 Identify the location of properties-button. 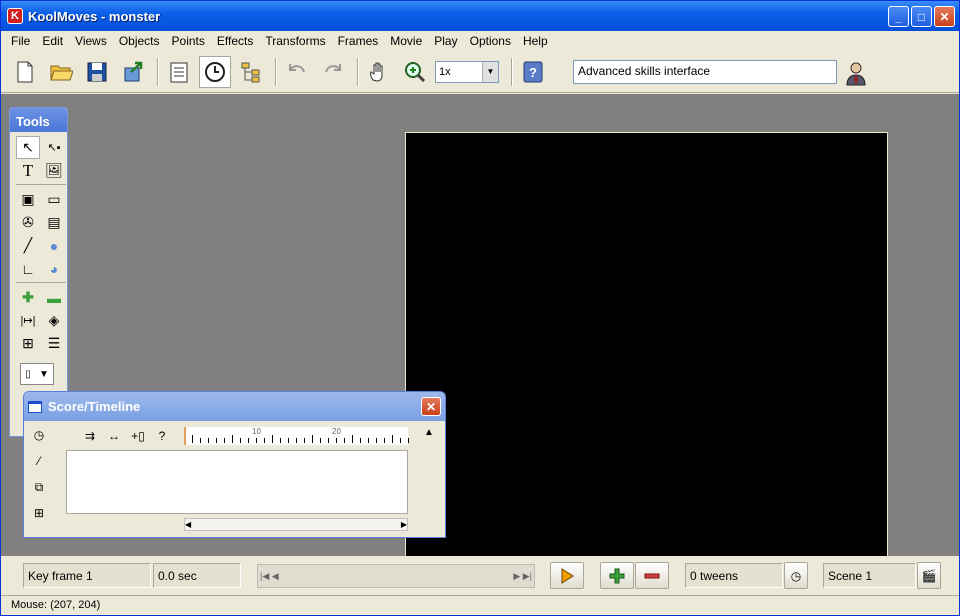
(179, 72).